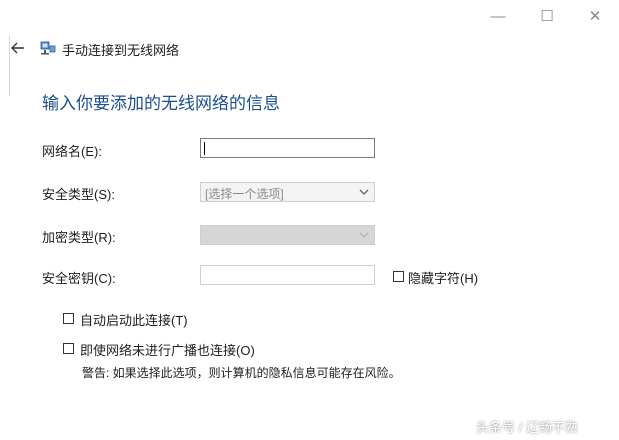 Image resolution: width=619 pixels, height=440 pixels. Describe the element at coordinates (48, 48) in the screenshot. I see `network-icon` at that location.